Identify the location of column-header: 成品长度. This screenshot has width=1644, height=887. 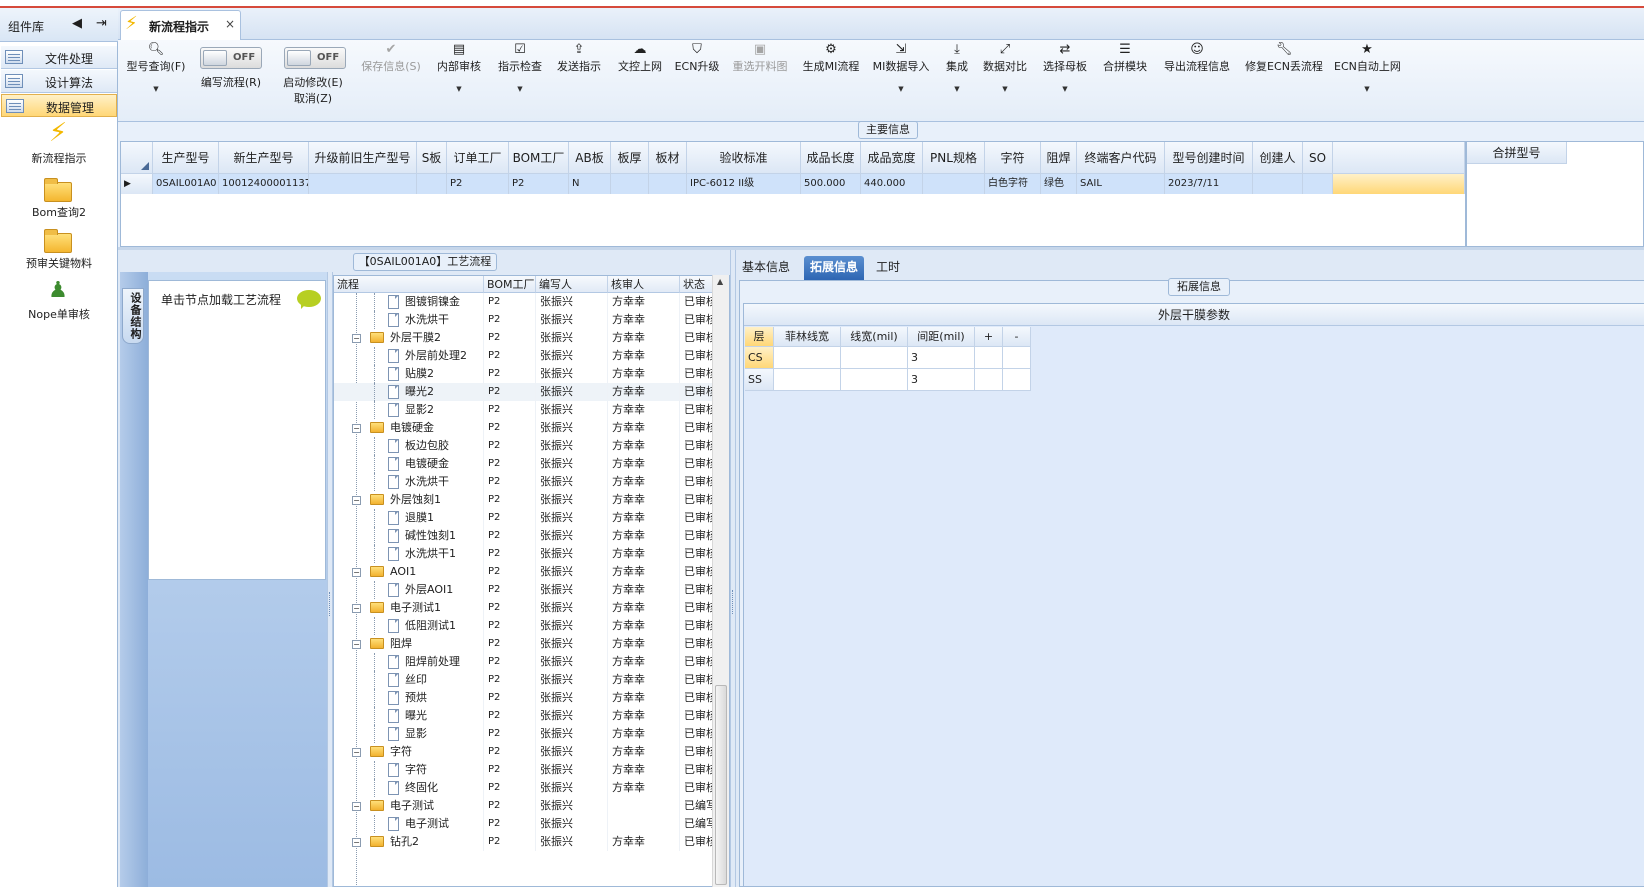
(831, 158).